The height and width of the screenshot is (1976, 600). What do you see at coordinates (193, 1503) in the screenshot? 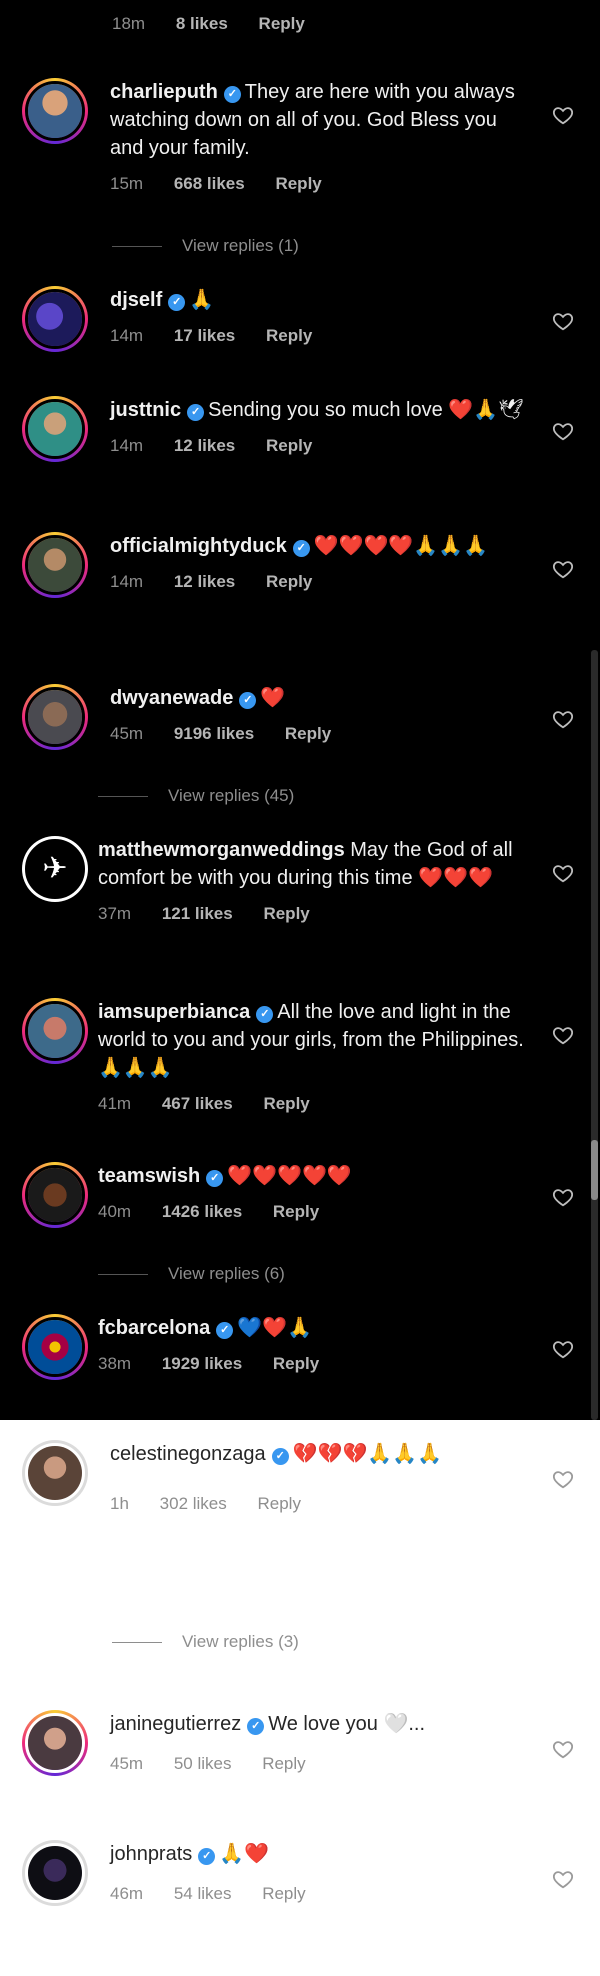
I see `comment-likes: 302 likes` at bounding box center [193, 1503].